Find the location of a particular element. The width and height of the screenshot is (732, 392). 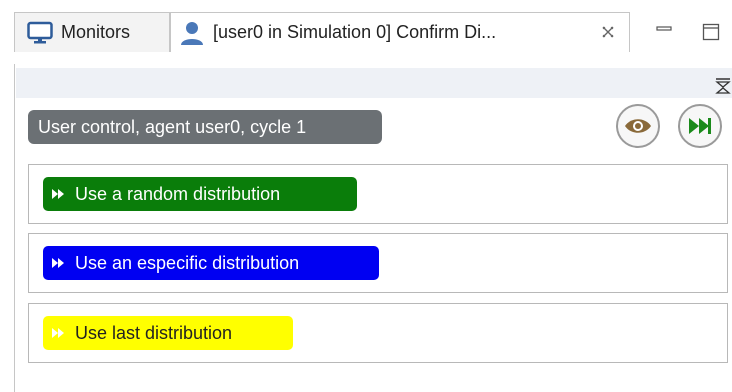

use-random-distribution-button: Use a random distribution is located at coordinates (200, 194).